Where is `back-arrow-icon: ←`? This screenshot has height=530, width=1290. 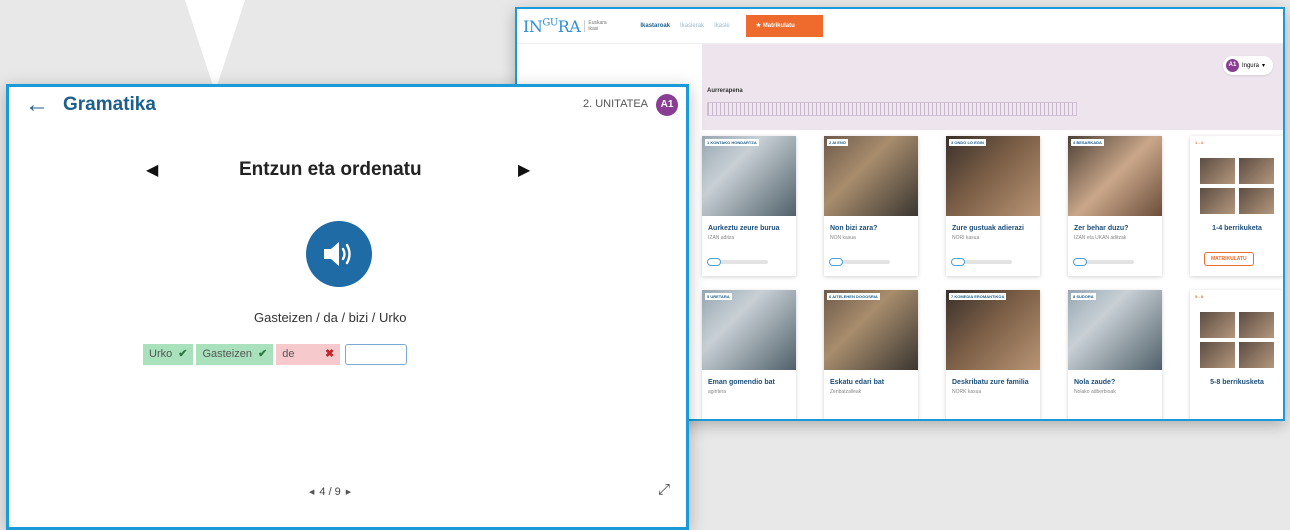 back-arrow-icon: ← is located at coordinates (37, 105).